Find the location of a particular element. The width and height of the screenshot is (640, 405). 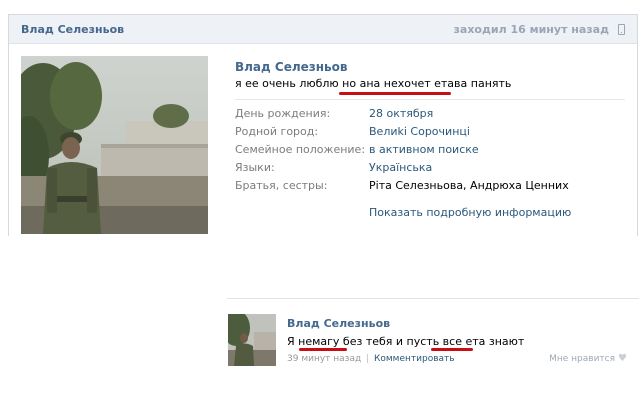

comment-link: Комментировать is located at coordinates (414, 359).